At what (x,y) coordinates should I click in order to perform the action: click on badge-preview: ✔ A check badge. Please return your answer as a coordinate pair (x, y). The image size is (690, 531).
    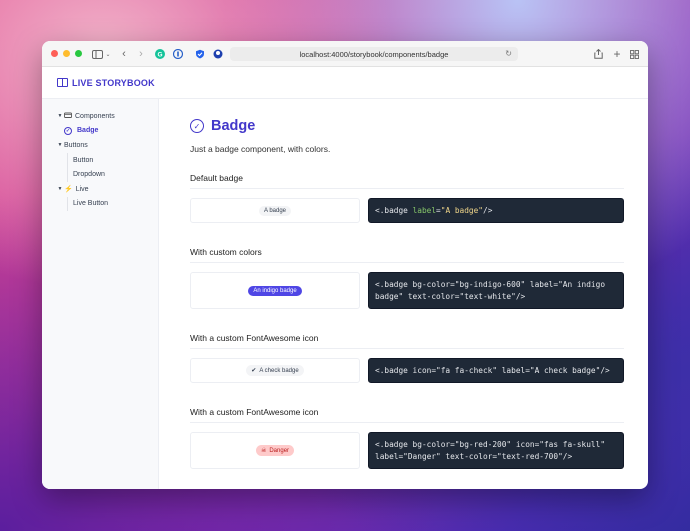
    Looking at the image, I should click on (275, 370).